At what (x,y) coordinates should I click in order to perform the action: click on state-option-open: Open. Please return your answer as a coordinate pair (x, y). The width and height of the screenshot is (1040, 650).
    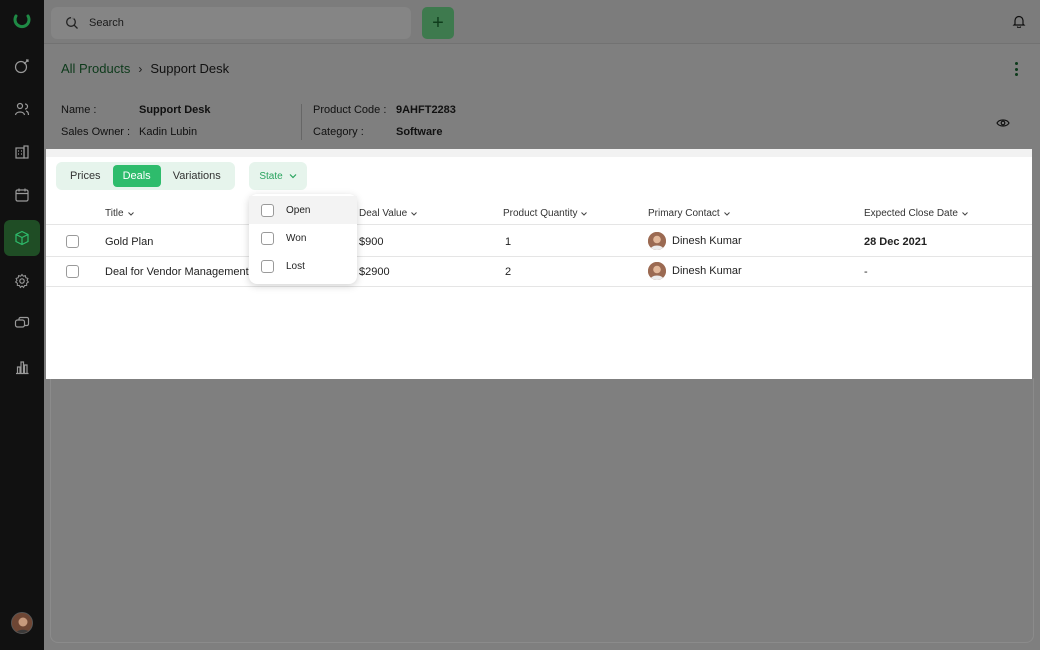
    Looking at the image, I should click on (303, 210).